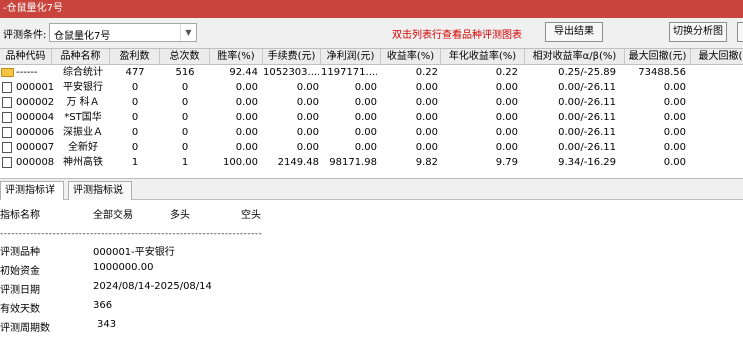 Image resolution: width=743 pixels, height=347 pixels. What do you see at coordinates (25, 35) in the screenshot?
I see `condition-label: 评测条件:` at bounding box center [25, 35].